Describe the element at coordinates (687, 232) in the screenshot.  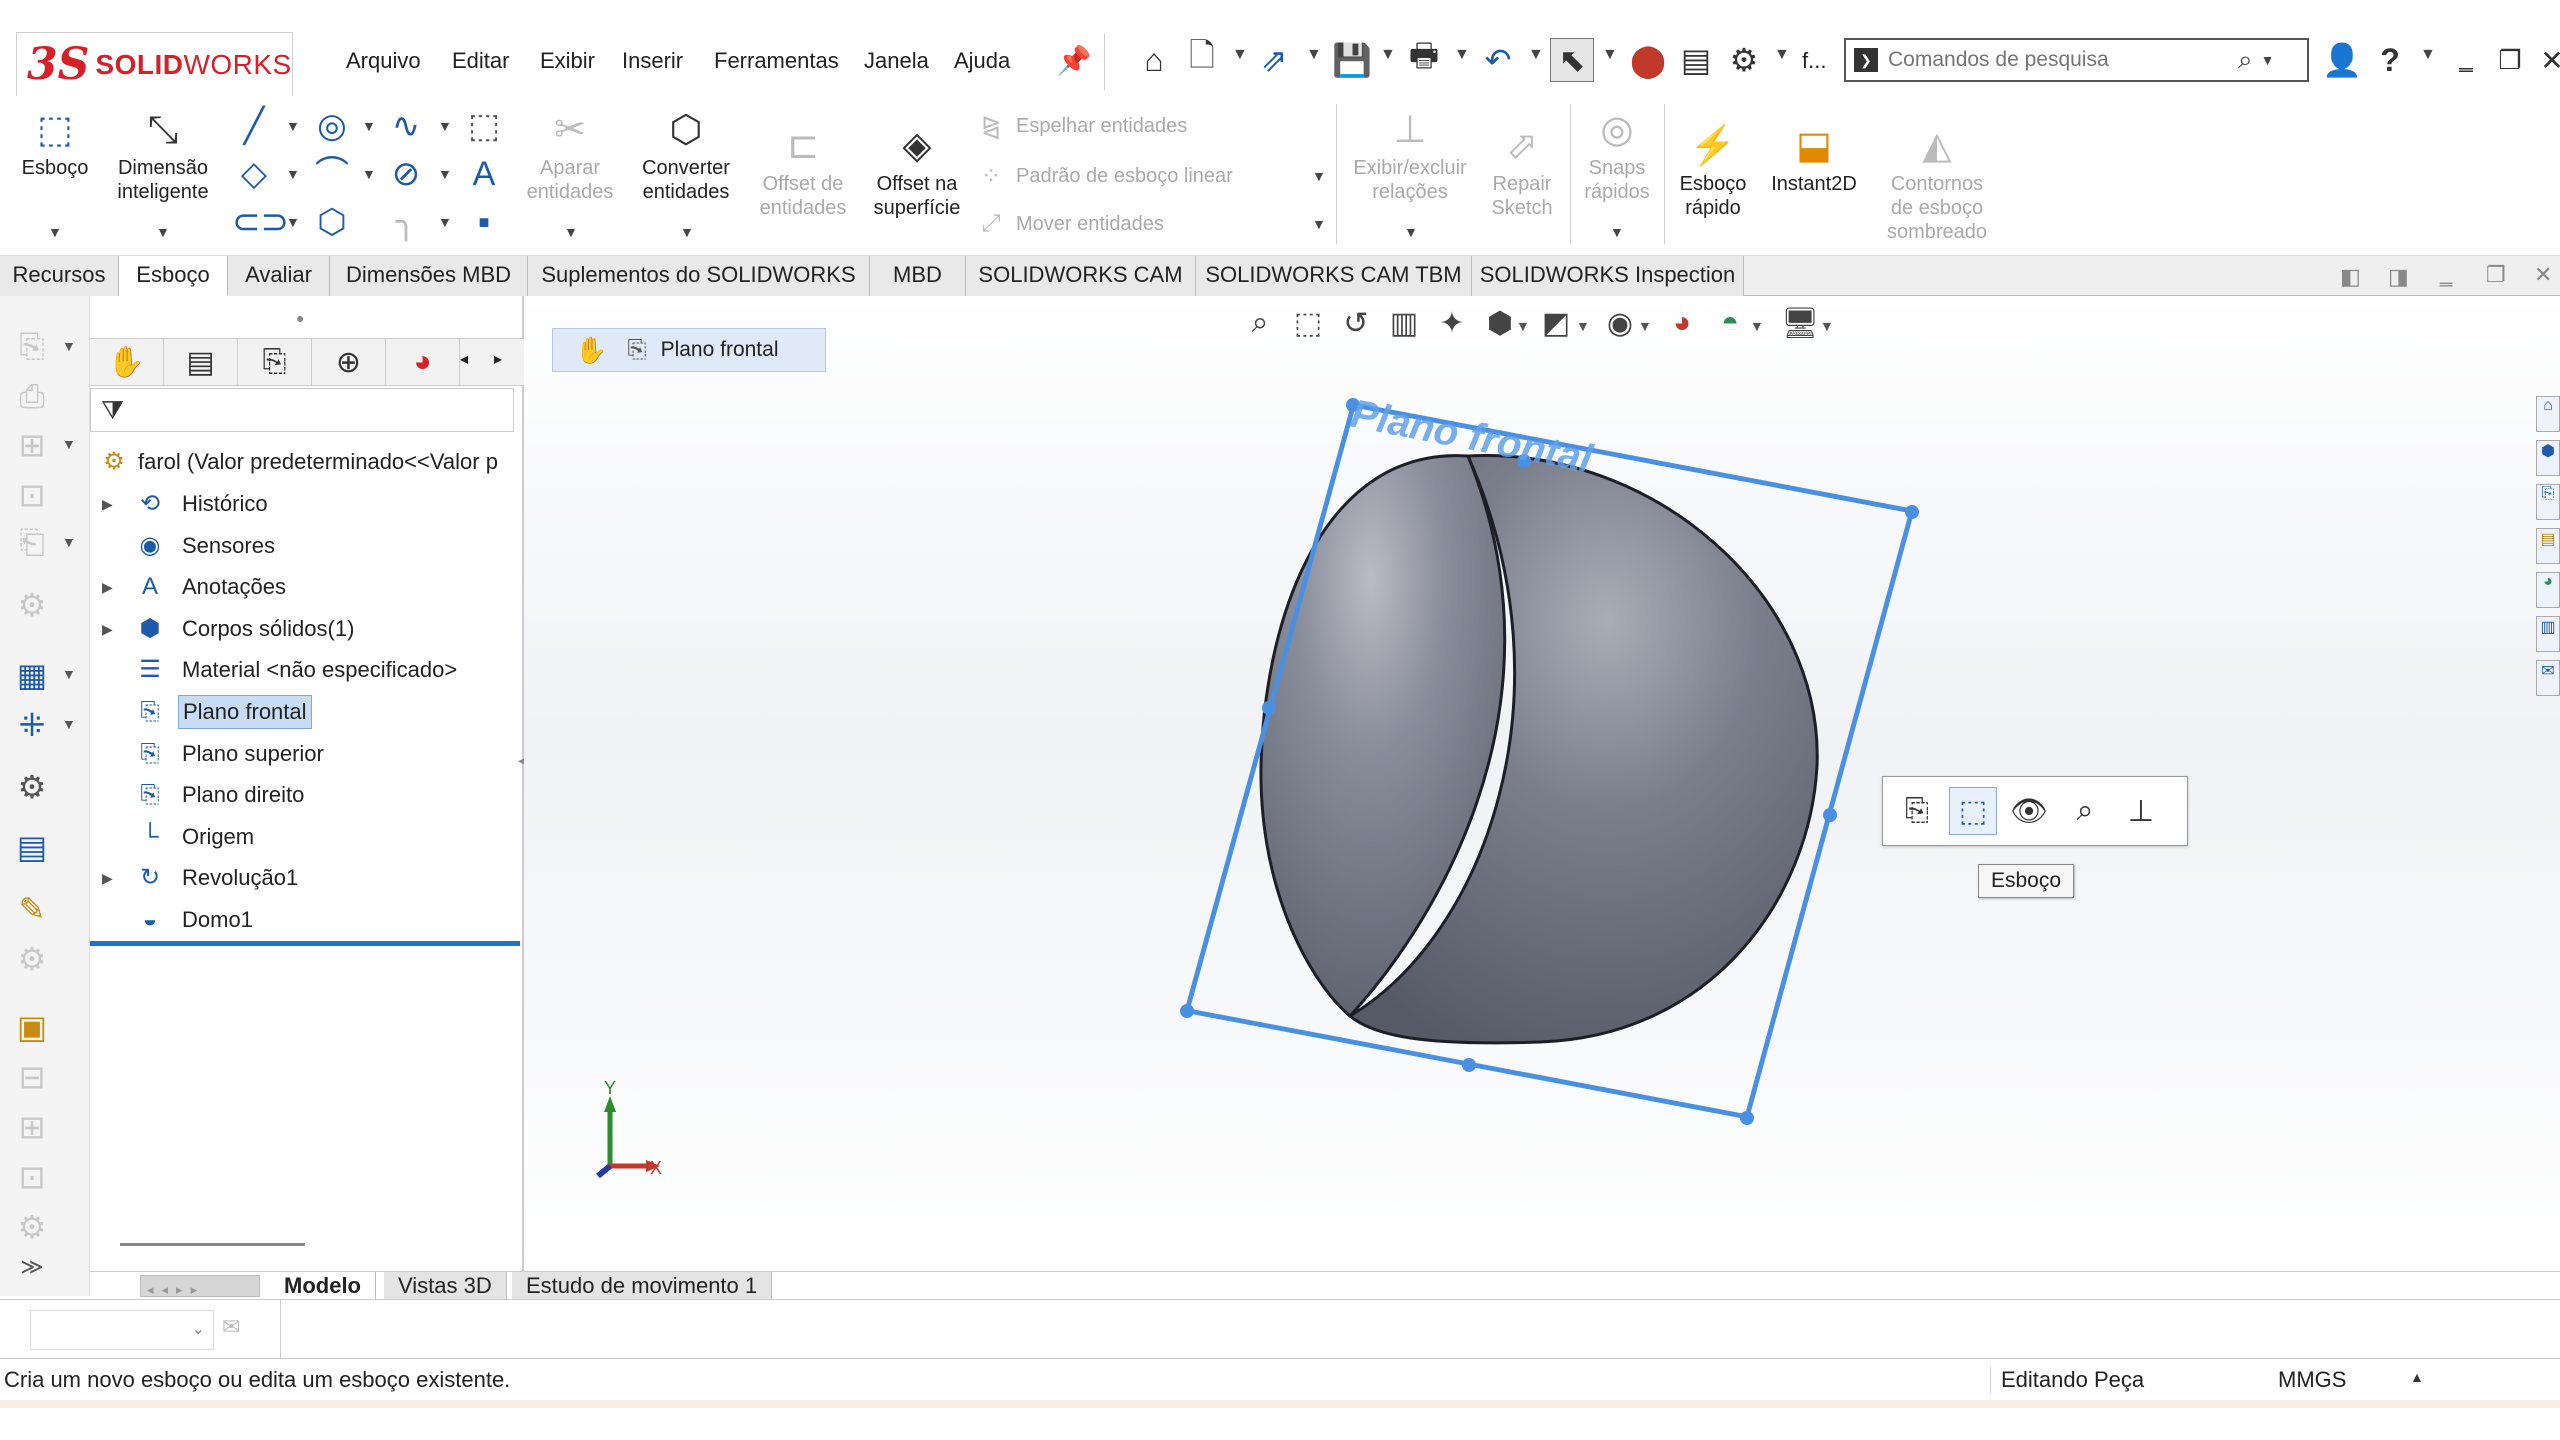
I see `convert-dropdown-arrow-icon: ▼` at that location.